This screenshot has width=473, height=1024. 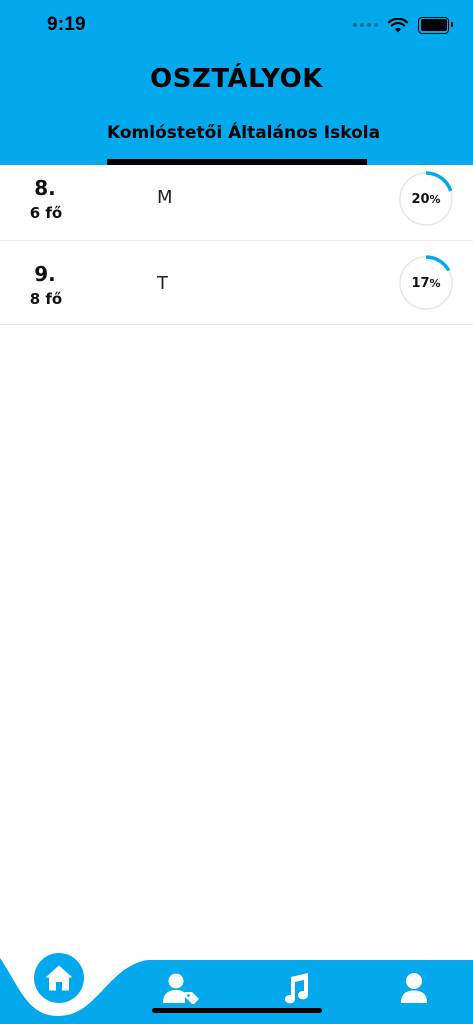 I want to click on progress-ring: 20%, so click(x=426, y=199).